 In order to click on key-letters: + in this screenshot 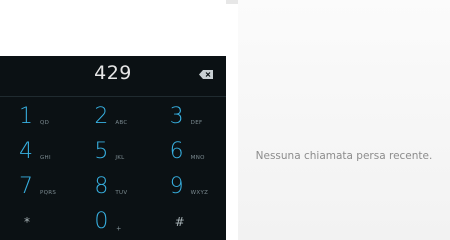, I will do `click(118, 228)`.